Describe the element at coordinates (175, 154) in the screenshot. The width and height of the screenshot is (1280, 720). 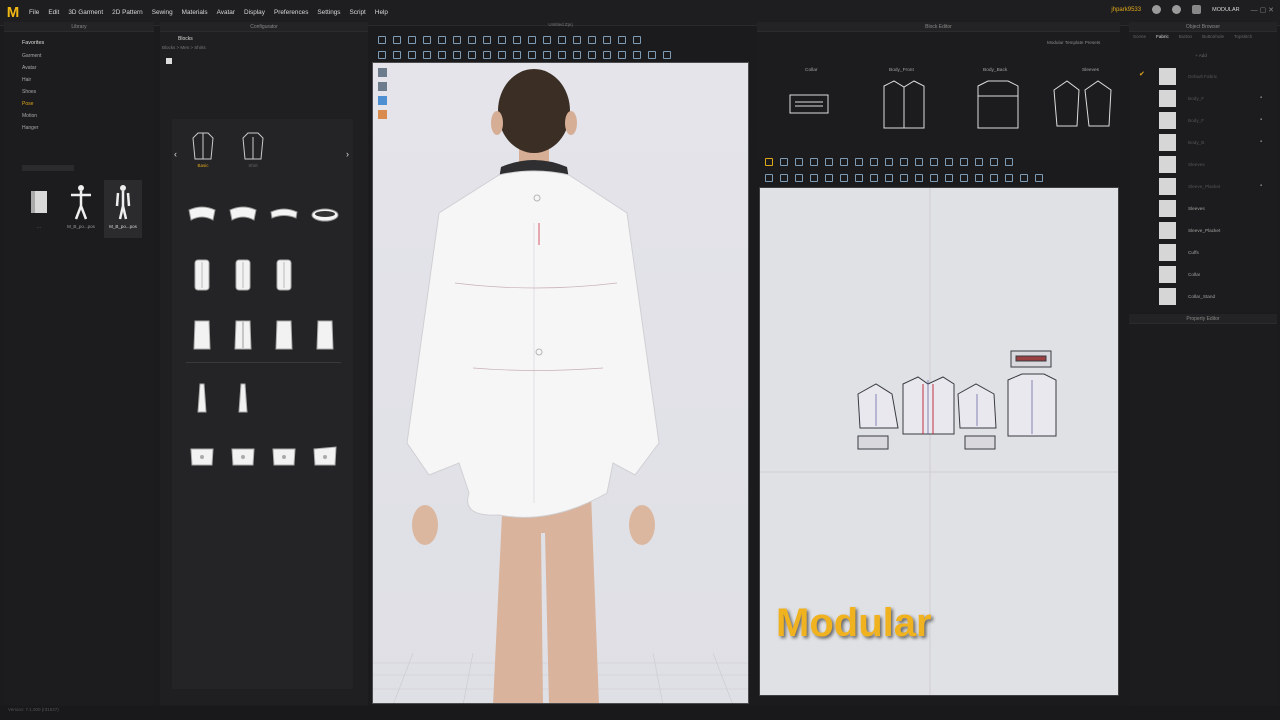
I see `prev-arrow-icon: ‹` at that location.